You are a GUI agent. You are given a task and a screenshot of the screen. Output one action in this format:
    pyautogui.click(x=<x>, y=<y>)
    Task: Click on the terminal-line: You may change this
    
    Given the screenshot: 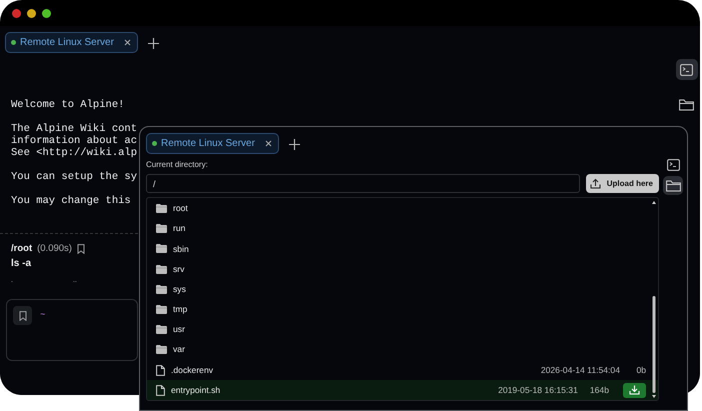 What is the action you would take?
    pyautogui.click(x=71, y=201)
    